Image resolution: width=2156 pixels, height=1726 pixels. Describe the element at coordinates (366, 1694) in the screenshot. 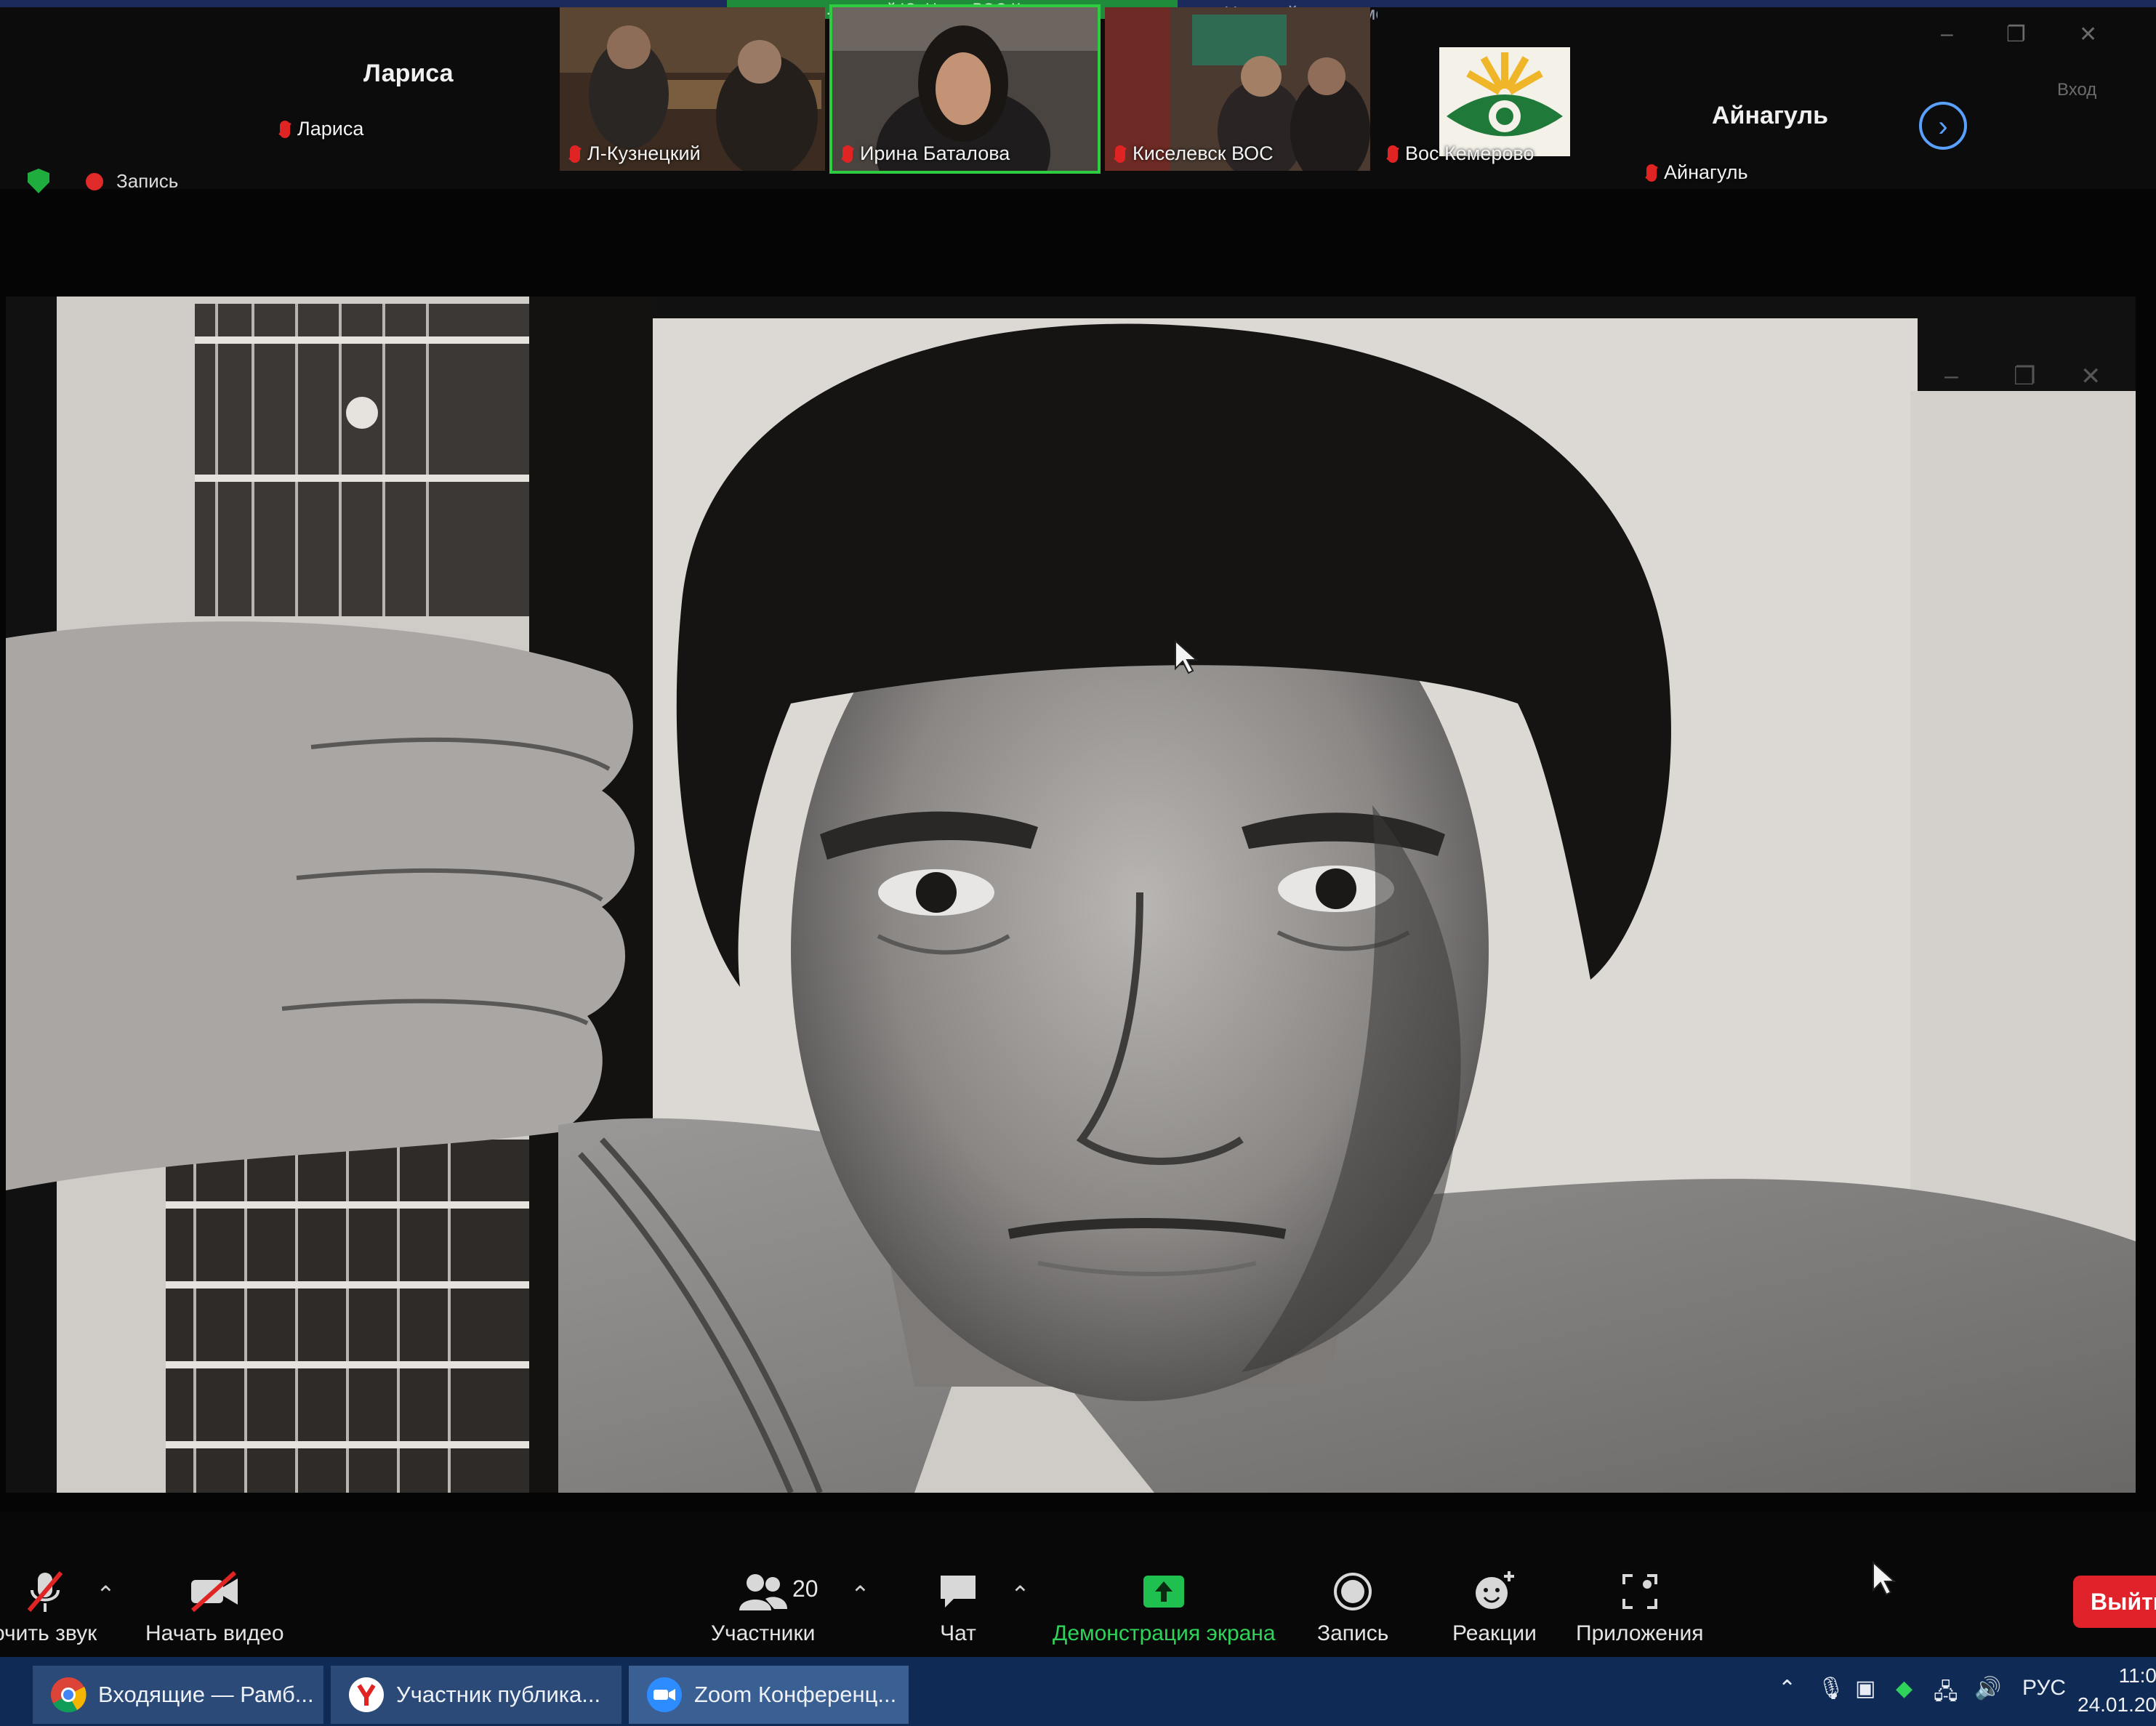

I see `yandex-browser-icon` at that location.